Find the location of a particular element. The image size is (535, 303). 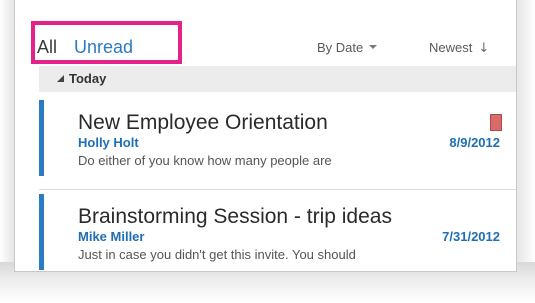

message-subject: Brainstorming Session - trip ideas is located at coordinates (235, 216).